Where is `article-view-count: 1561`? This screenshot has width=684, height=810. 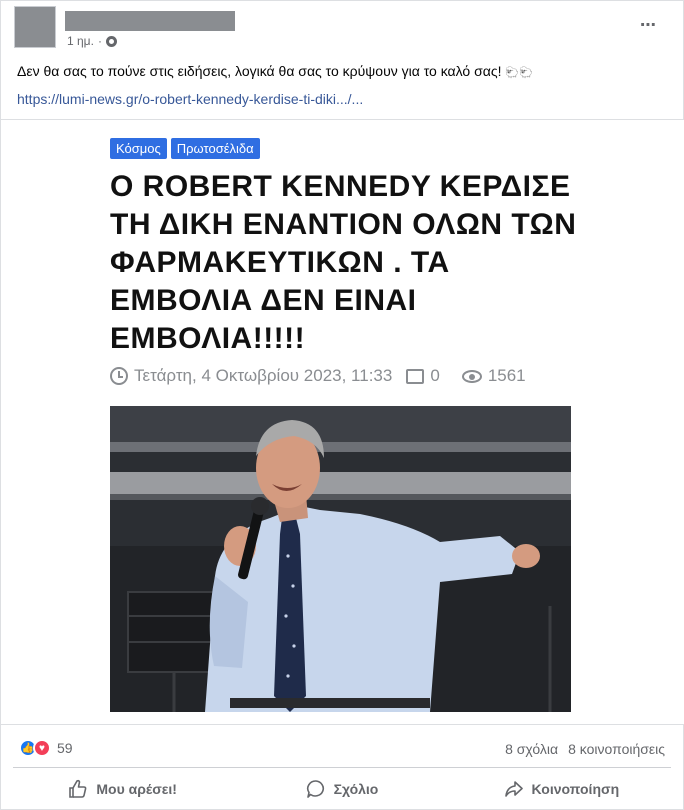
article-view-count: 1561 is located at coordinates (506, 375).